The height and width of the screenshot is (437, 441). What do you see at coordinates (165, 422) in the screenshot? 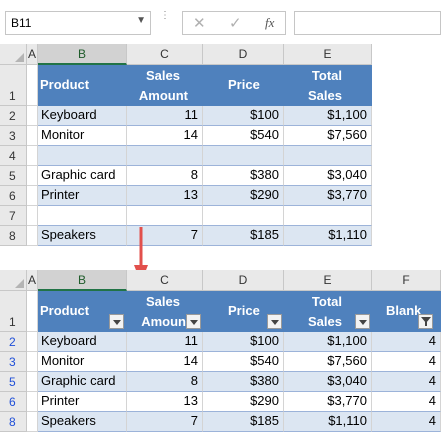
I see `table-cell: 7` at bounding box center [165, 422].